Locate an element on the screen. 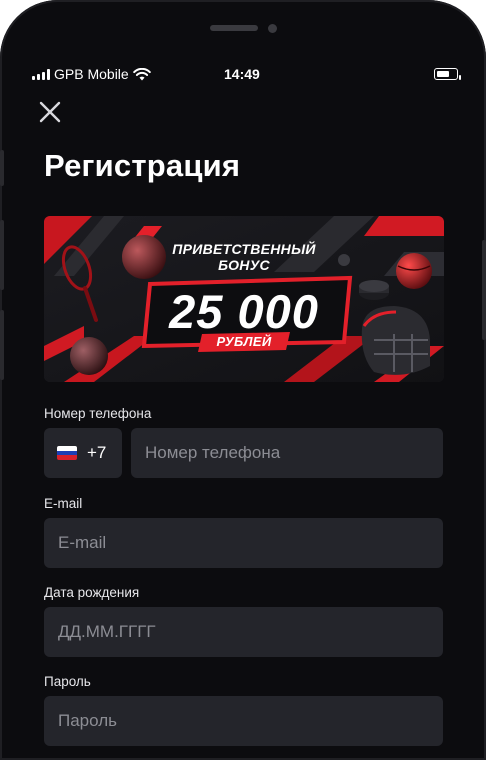 The height and width of the screenshot is (760, 486). password-placeholder: Пароль is located at coordinates (87, 720).